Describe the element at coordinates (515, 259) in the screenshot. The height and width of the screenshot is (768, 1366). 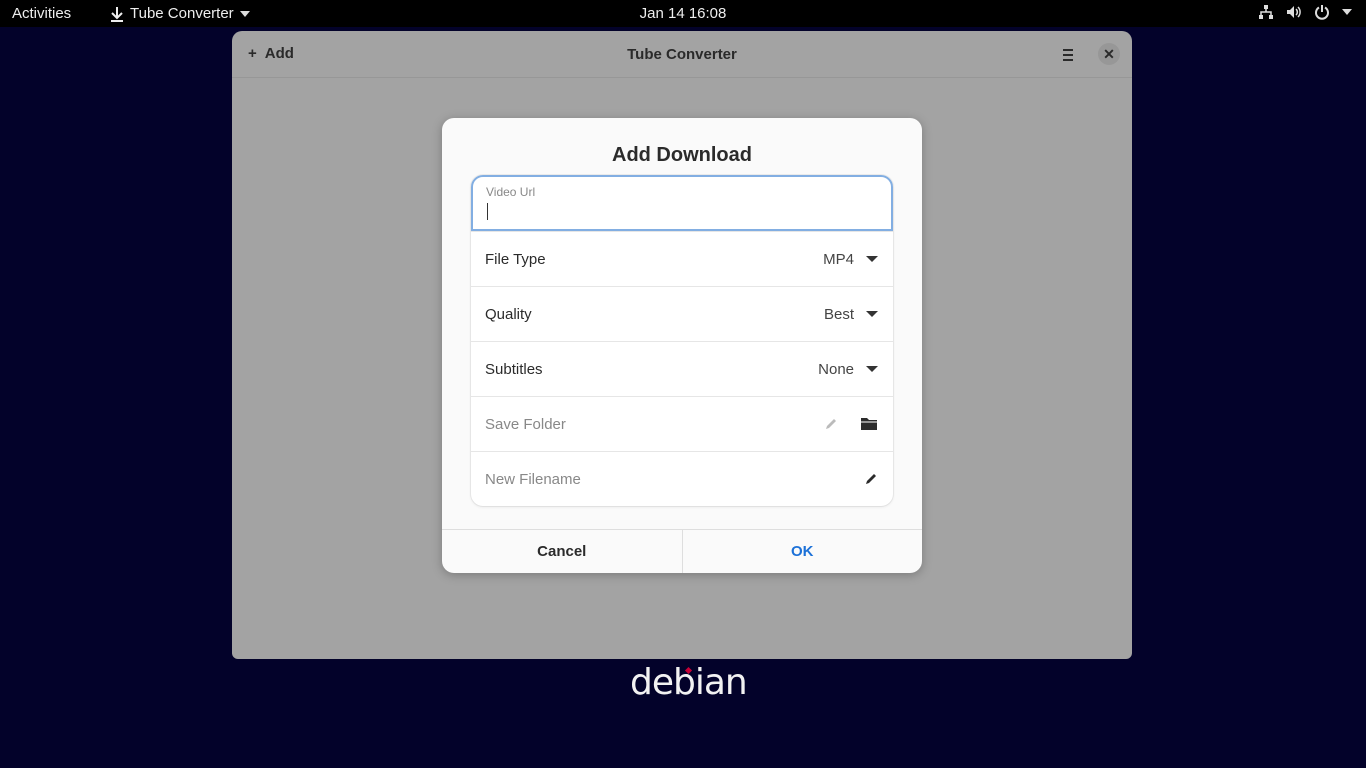
I see `file-type-label: File Type` at that location.